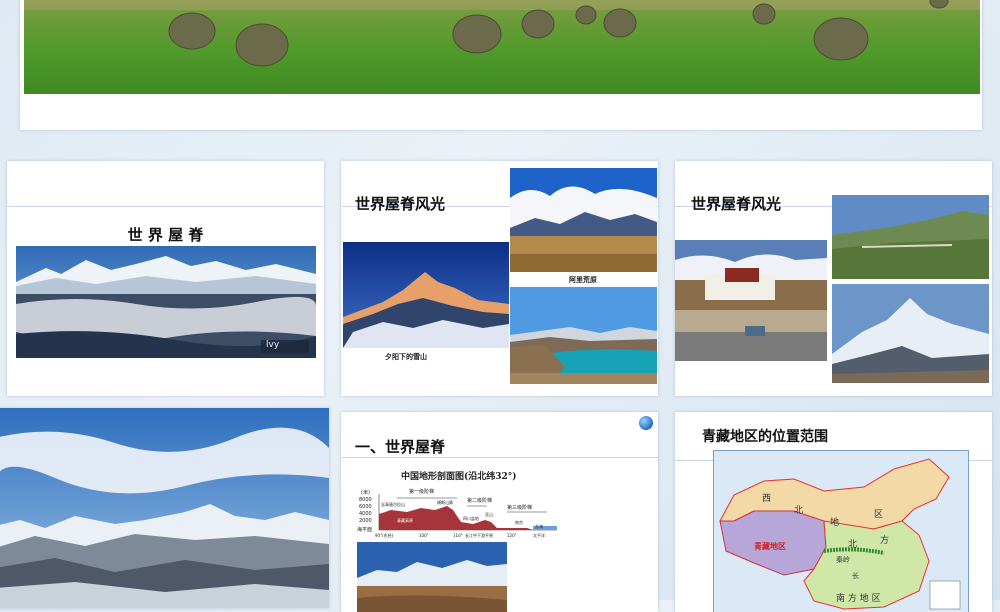  Describe the element at coordinates (512, 535) in the screenshot. I see `x-tick: 120°` at that location.